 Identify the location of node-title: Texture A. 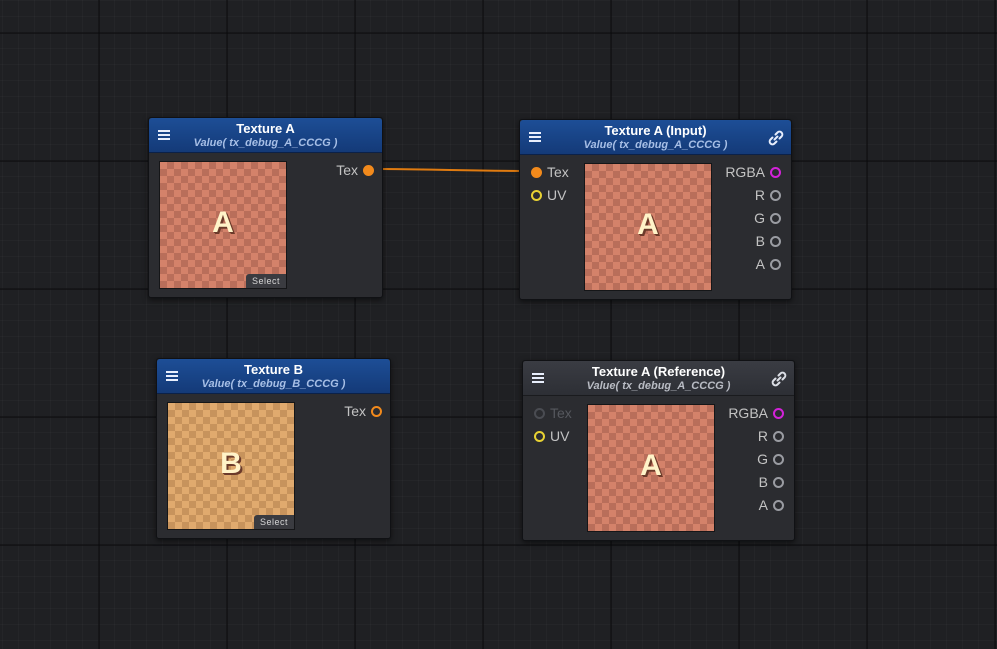
(265, 128).